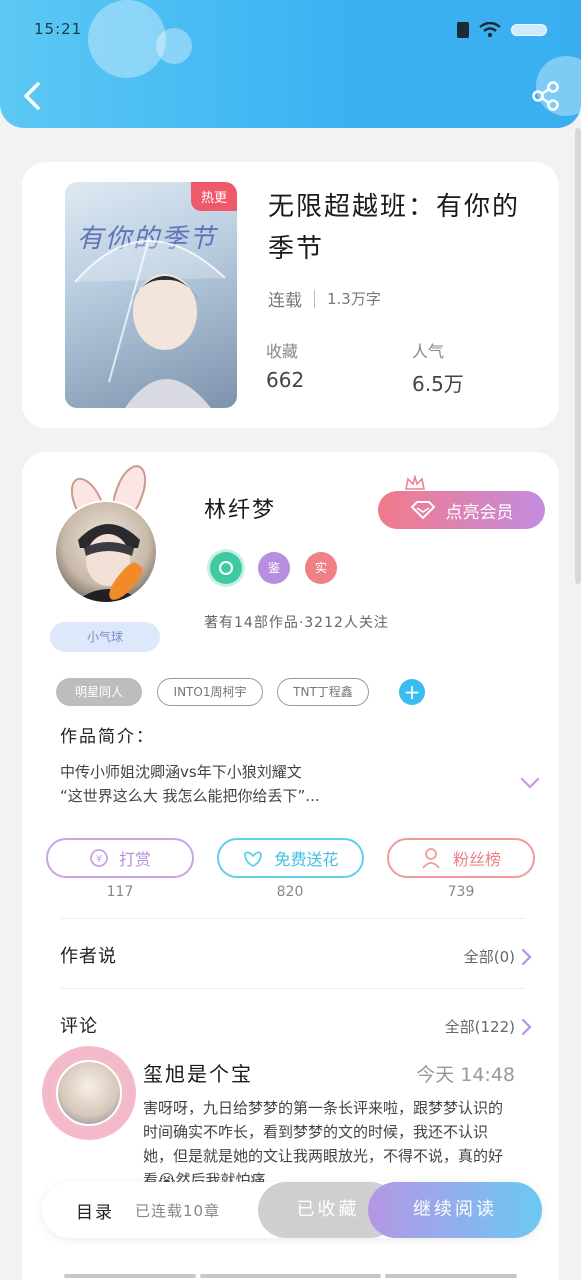  What do you see at coordinates (465, 1075) in the screenshot?
I see `comment-time: 今天 14:48` at bounding box center [465, 1075].